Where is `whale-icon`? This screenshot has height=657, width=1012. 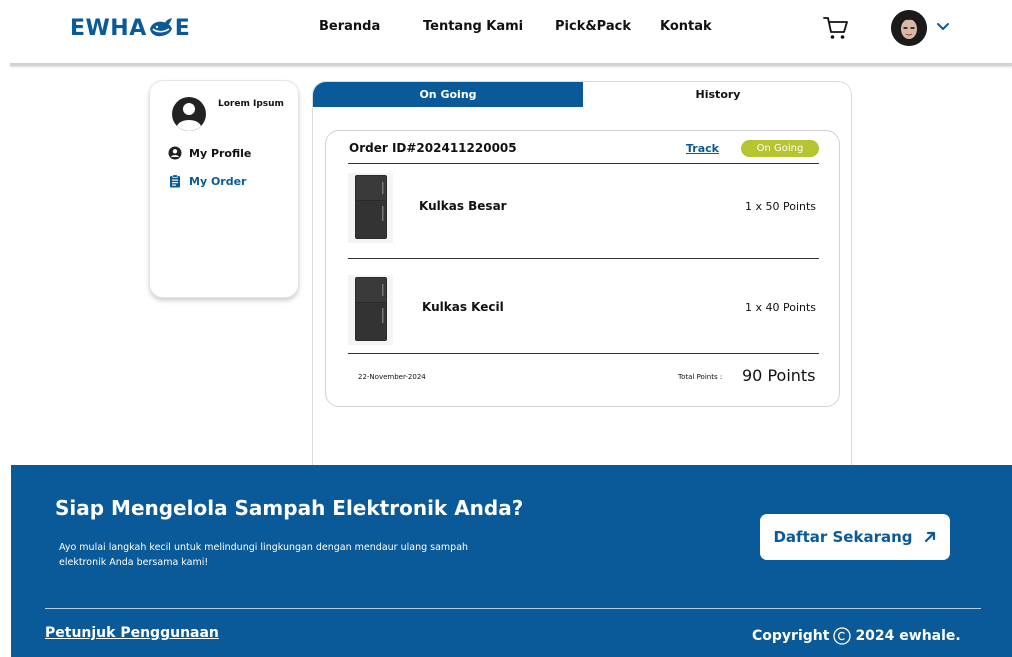
whale-icon is located at coordinates (160, 27).